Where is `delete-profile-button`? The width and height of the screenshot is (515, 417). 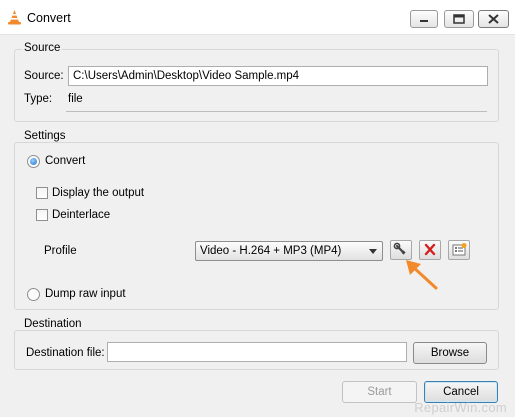 delete-profile-button is located at coordinates (430, 250).